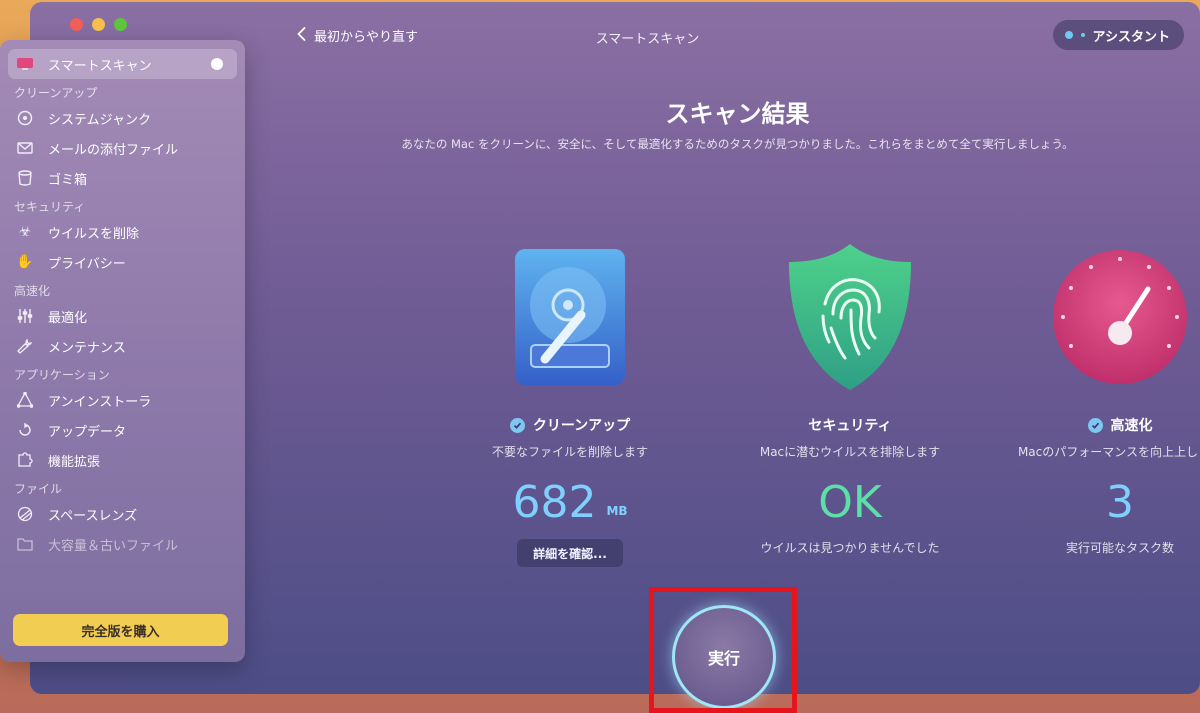  I want to click on sidebar-item-label: 機能拡張, so click(74, 462).